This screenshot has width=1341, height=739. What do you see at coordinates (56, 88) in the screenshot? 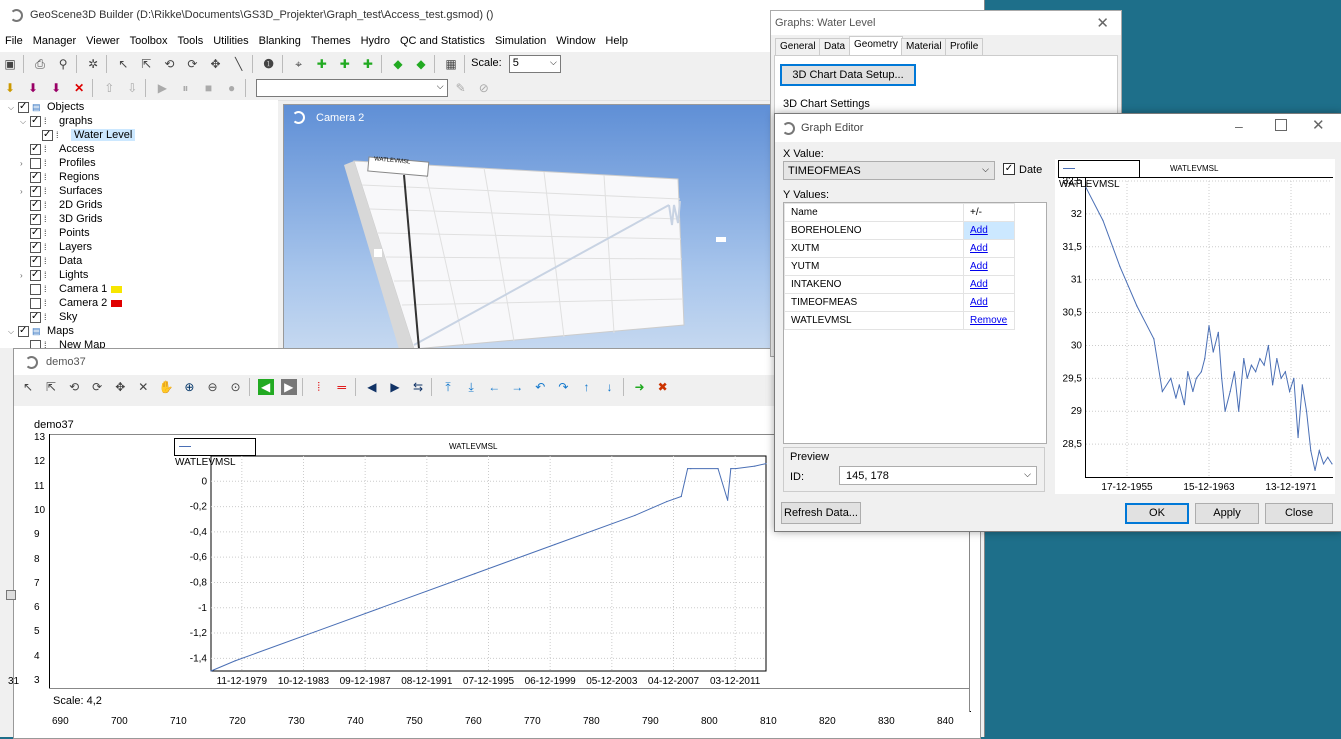
I see `move-down3-icon: ⬇` at bounding box center [56, 88].